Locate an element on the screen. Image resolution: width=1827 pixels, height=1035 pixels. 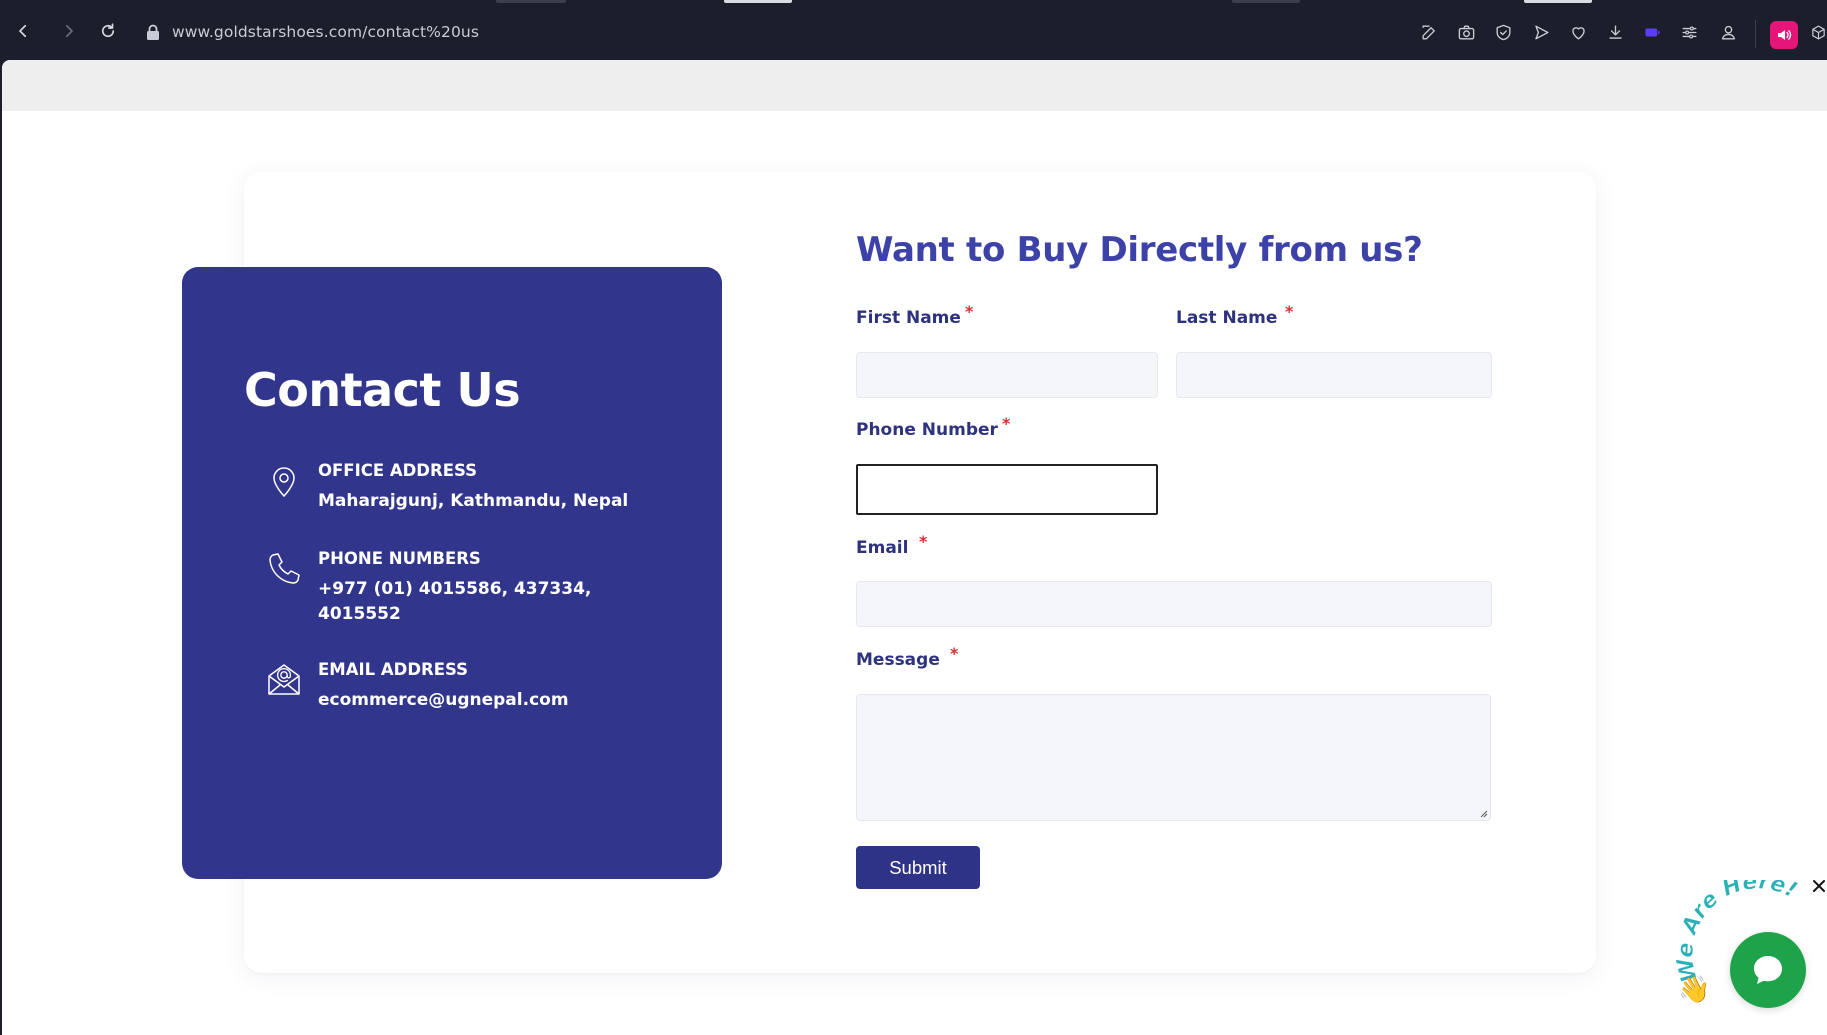
reload-button is located at coordinates (108, 31).